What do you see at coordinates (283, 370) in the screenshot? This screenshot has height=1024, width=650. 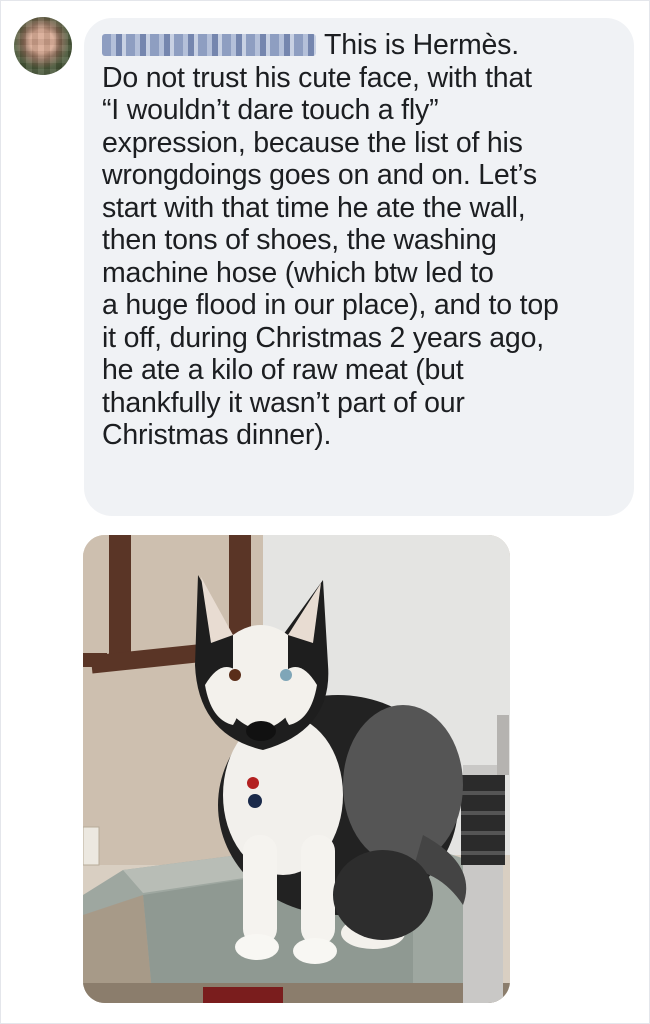 I see `comment-line: he ate a kilo of raw meat (but` at bounding box center [283, 370].